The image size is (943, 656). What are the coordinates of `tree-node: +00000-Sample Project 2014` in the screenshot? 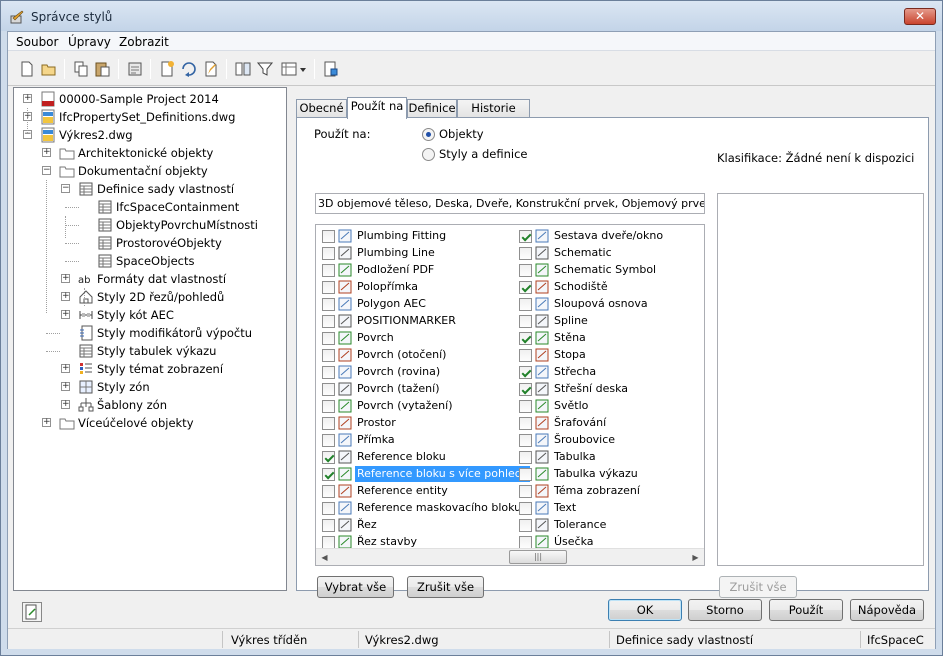 It's located at (149, 99).